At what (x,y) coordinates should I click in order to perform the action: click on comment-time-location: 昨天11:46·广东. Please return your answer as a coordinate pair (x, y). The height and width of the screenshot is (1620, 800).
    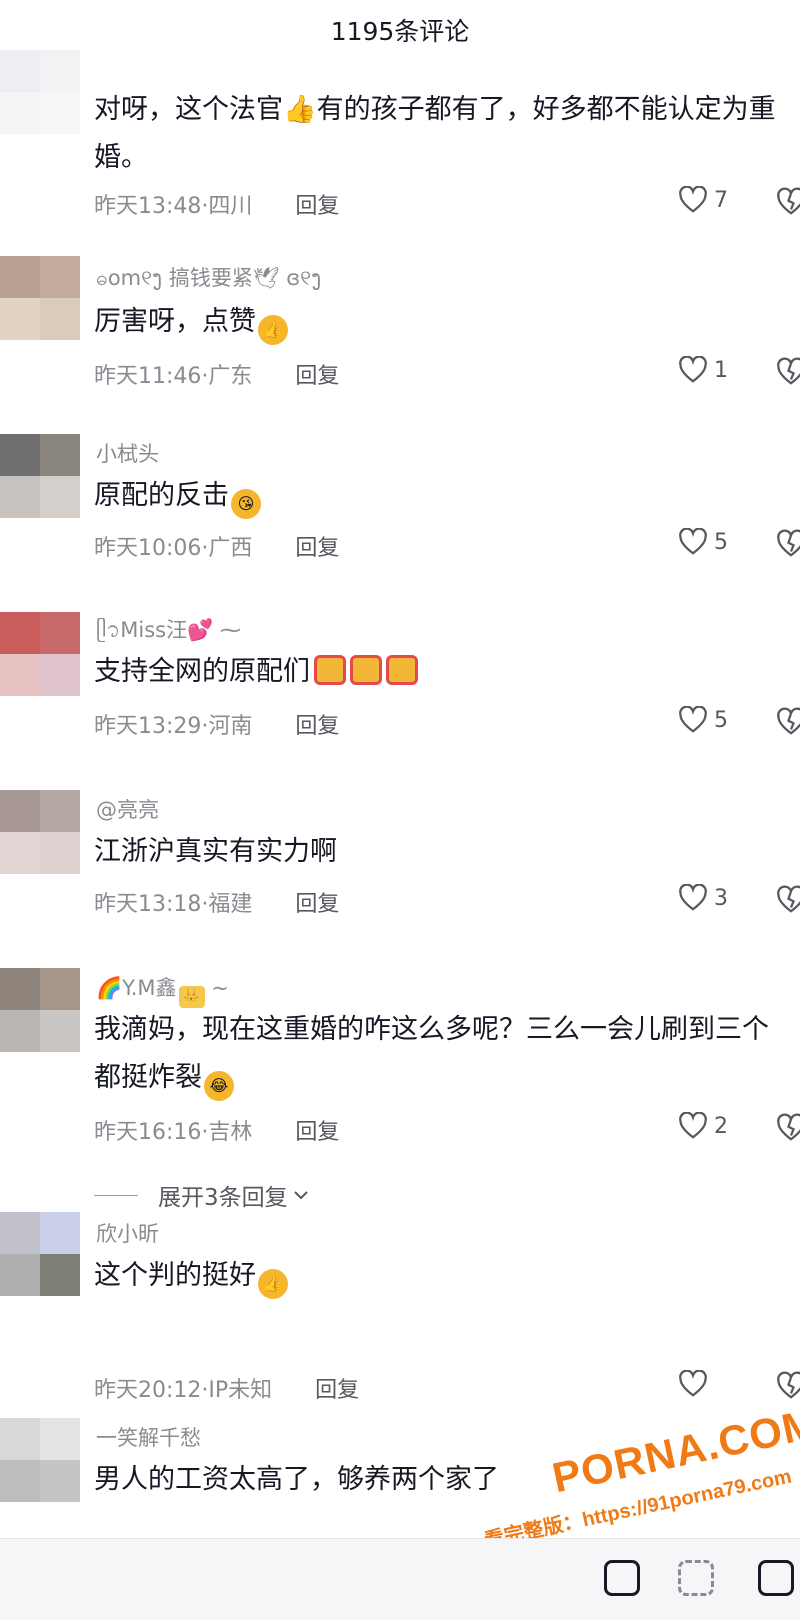
    Looking at the image, I should click on (173, 376).